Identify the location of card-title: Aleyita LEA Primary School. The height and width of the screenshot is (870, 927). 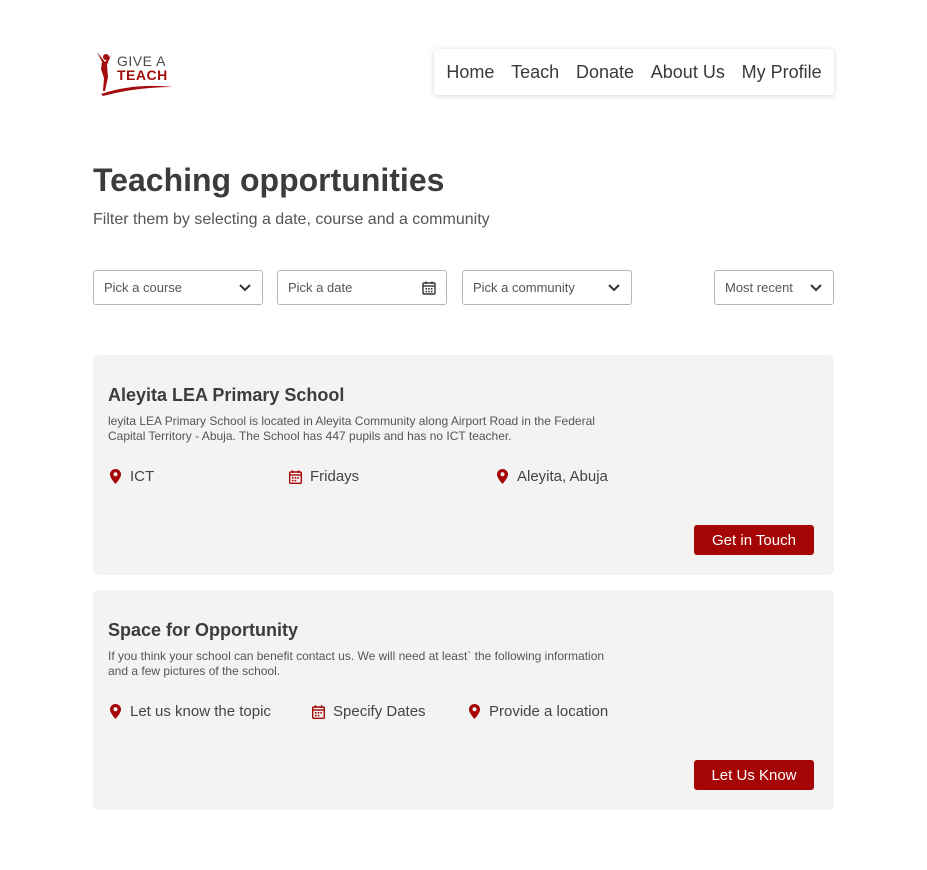
(226, 395).